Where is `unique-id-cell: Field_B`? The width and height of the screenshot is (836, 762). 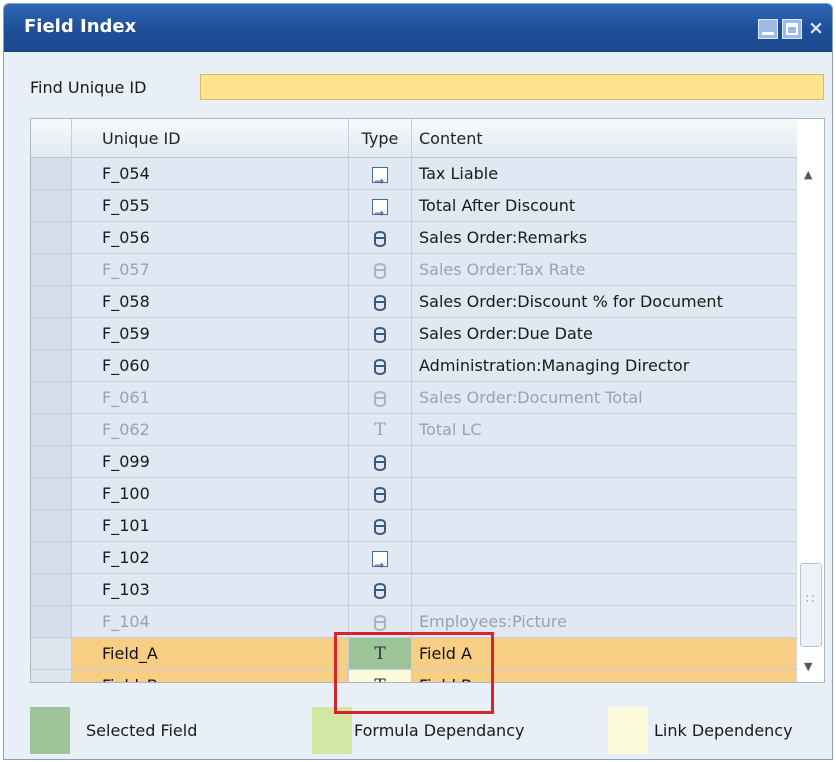 unique-id-cell: Field_B is located at coordinates (210, 676).